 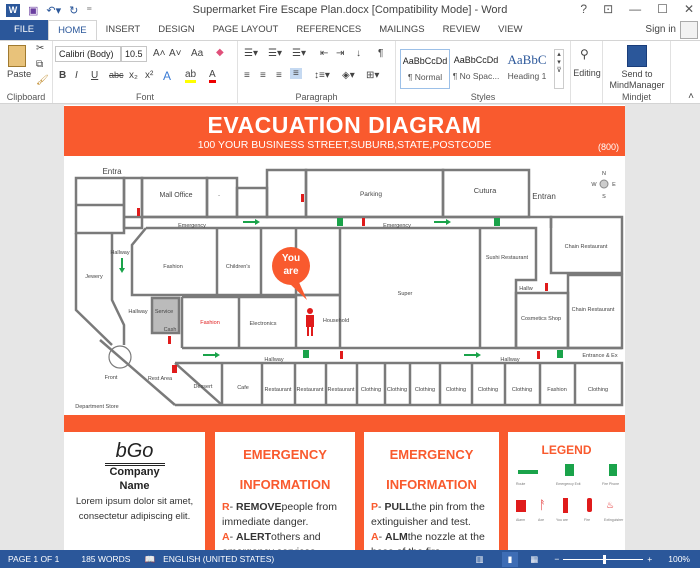 I want to click on zoom-out-button: −, so click(x=556, y=559).